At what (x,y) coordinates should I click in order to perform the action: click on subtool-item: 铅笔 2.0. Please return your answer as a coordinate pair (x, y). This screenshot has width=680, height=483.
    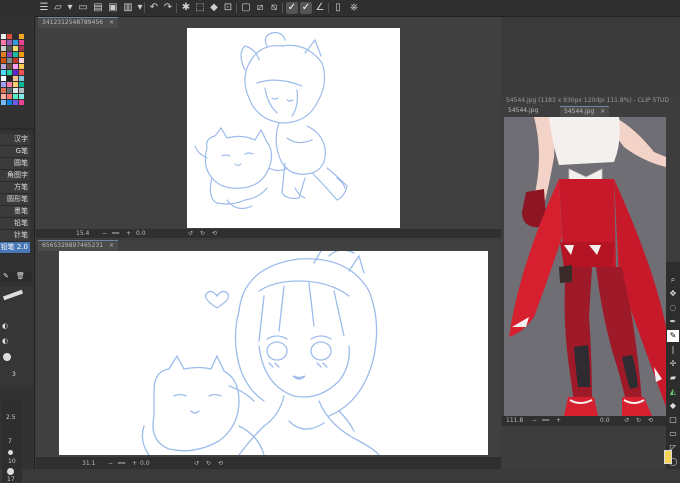
    Looking at the image, I should click on (15, 248).